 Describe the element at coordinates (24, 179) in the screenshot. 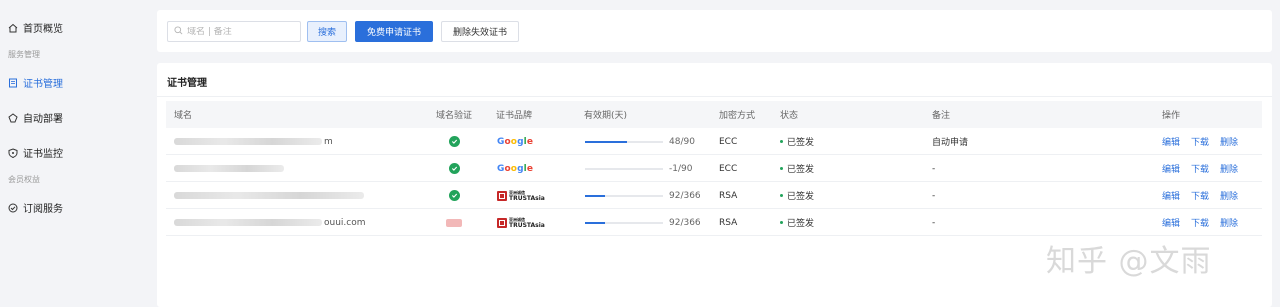

I see `group-label-member: 会员权益` at that location.